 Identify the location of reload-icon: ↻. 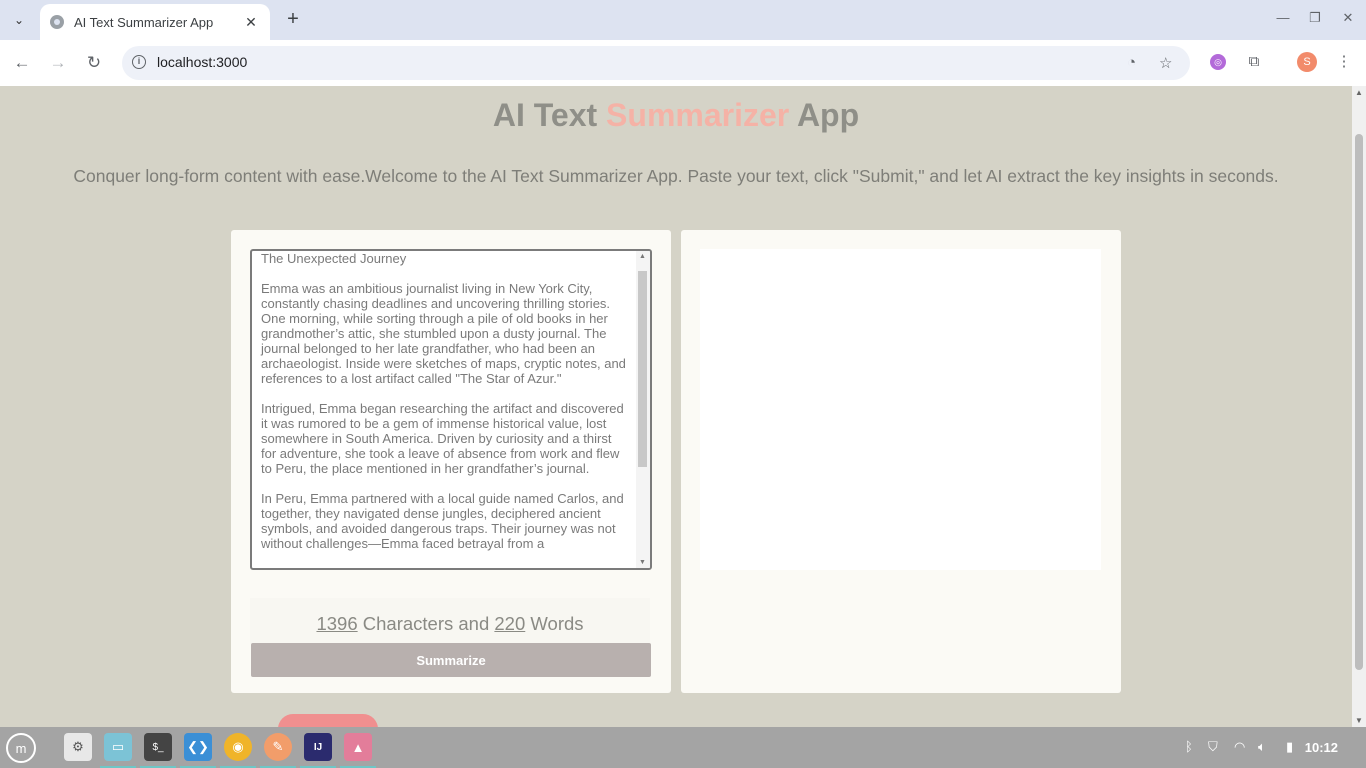
(94, 63).